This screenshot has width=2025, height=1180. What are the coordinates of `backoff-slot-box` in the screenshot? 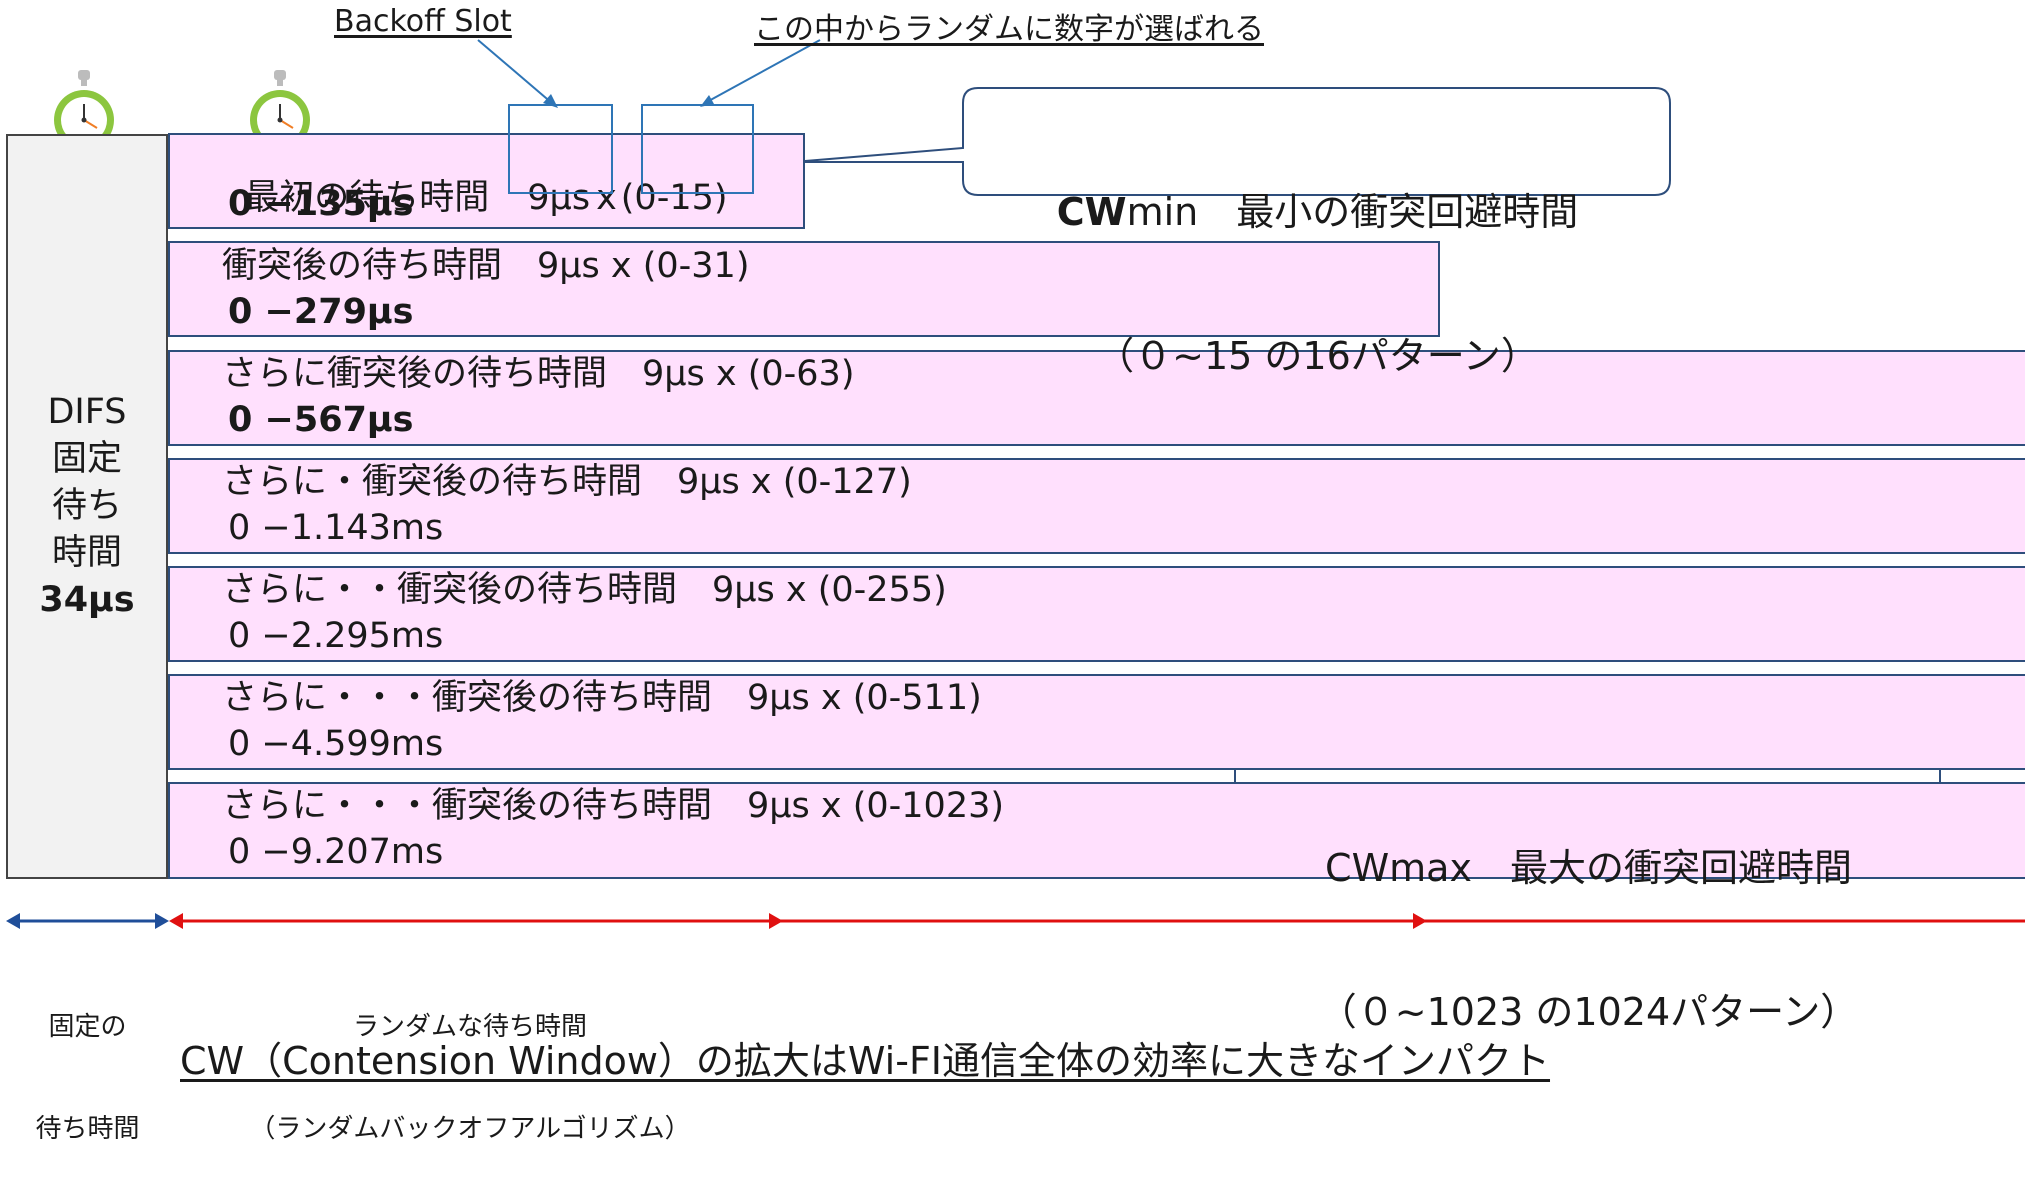 It's located at (560, 149).